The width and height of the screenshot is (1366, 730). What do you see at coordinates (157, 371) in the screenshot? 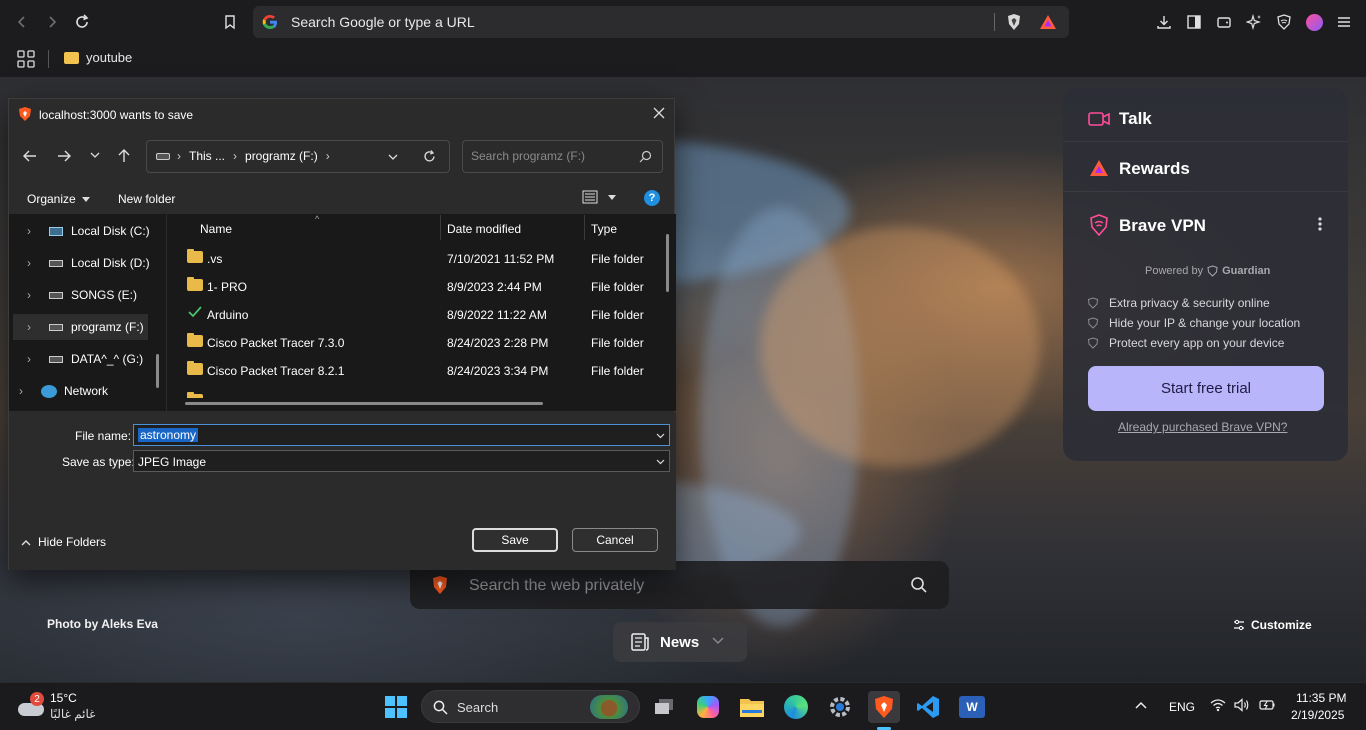
I see `tree-scrollbar` at bounding box center [157, 371].